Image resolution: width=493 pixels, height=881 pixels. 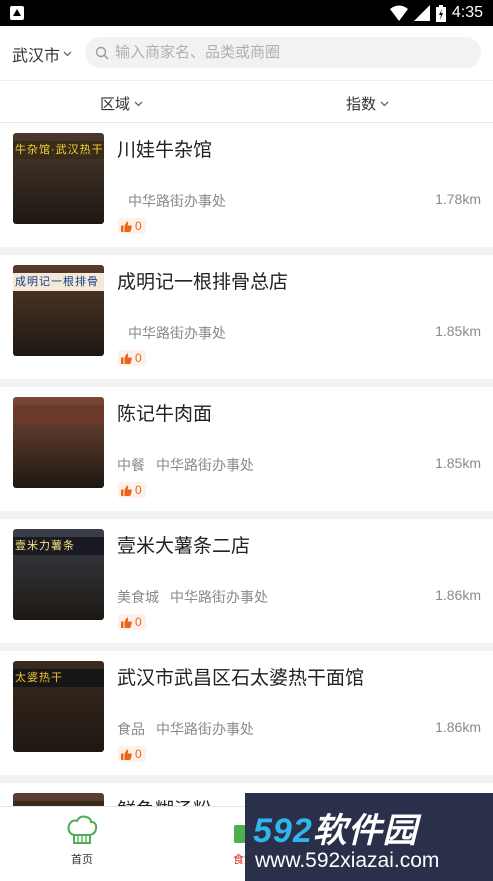 What do you see at coordinates (58, 150) in the screenshot?
I see `storefront-sign: 牛杂馆·武汉热干` at bounding box center [58, 150].